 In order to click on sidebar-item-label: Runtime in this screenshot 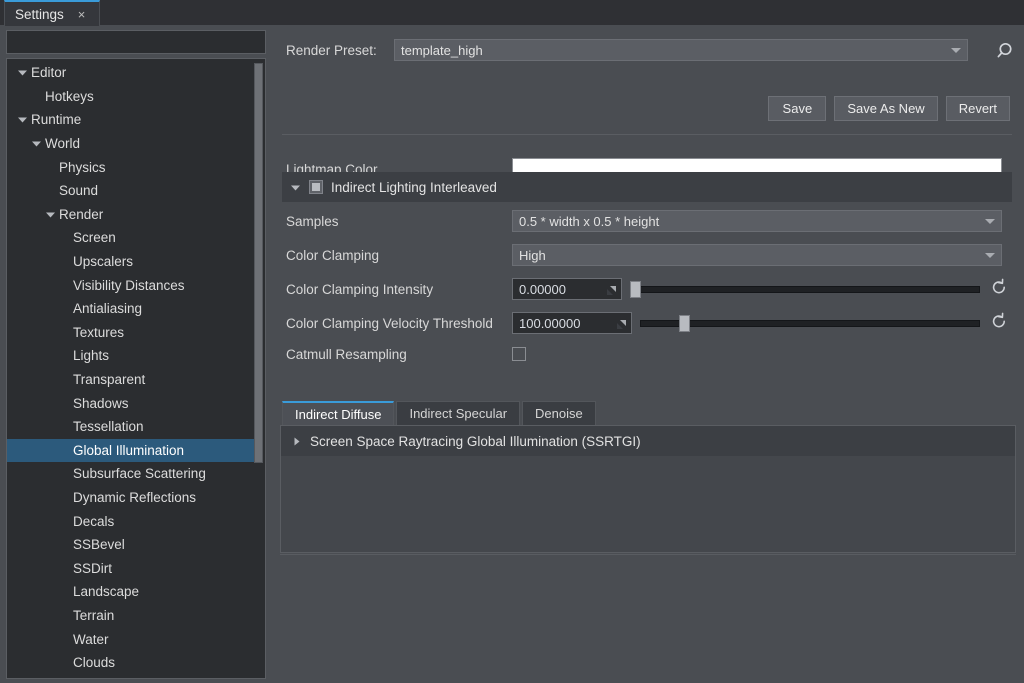, I will do `click(56, 120)`.